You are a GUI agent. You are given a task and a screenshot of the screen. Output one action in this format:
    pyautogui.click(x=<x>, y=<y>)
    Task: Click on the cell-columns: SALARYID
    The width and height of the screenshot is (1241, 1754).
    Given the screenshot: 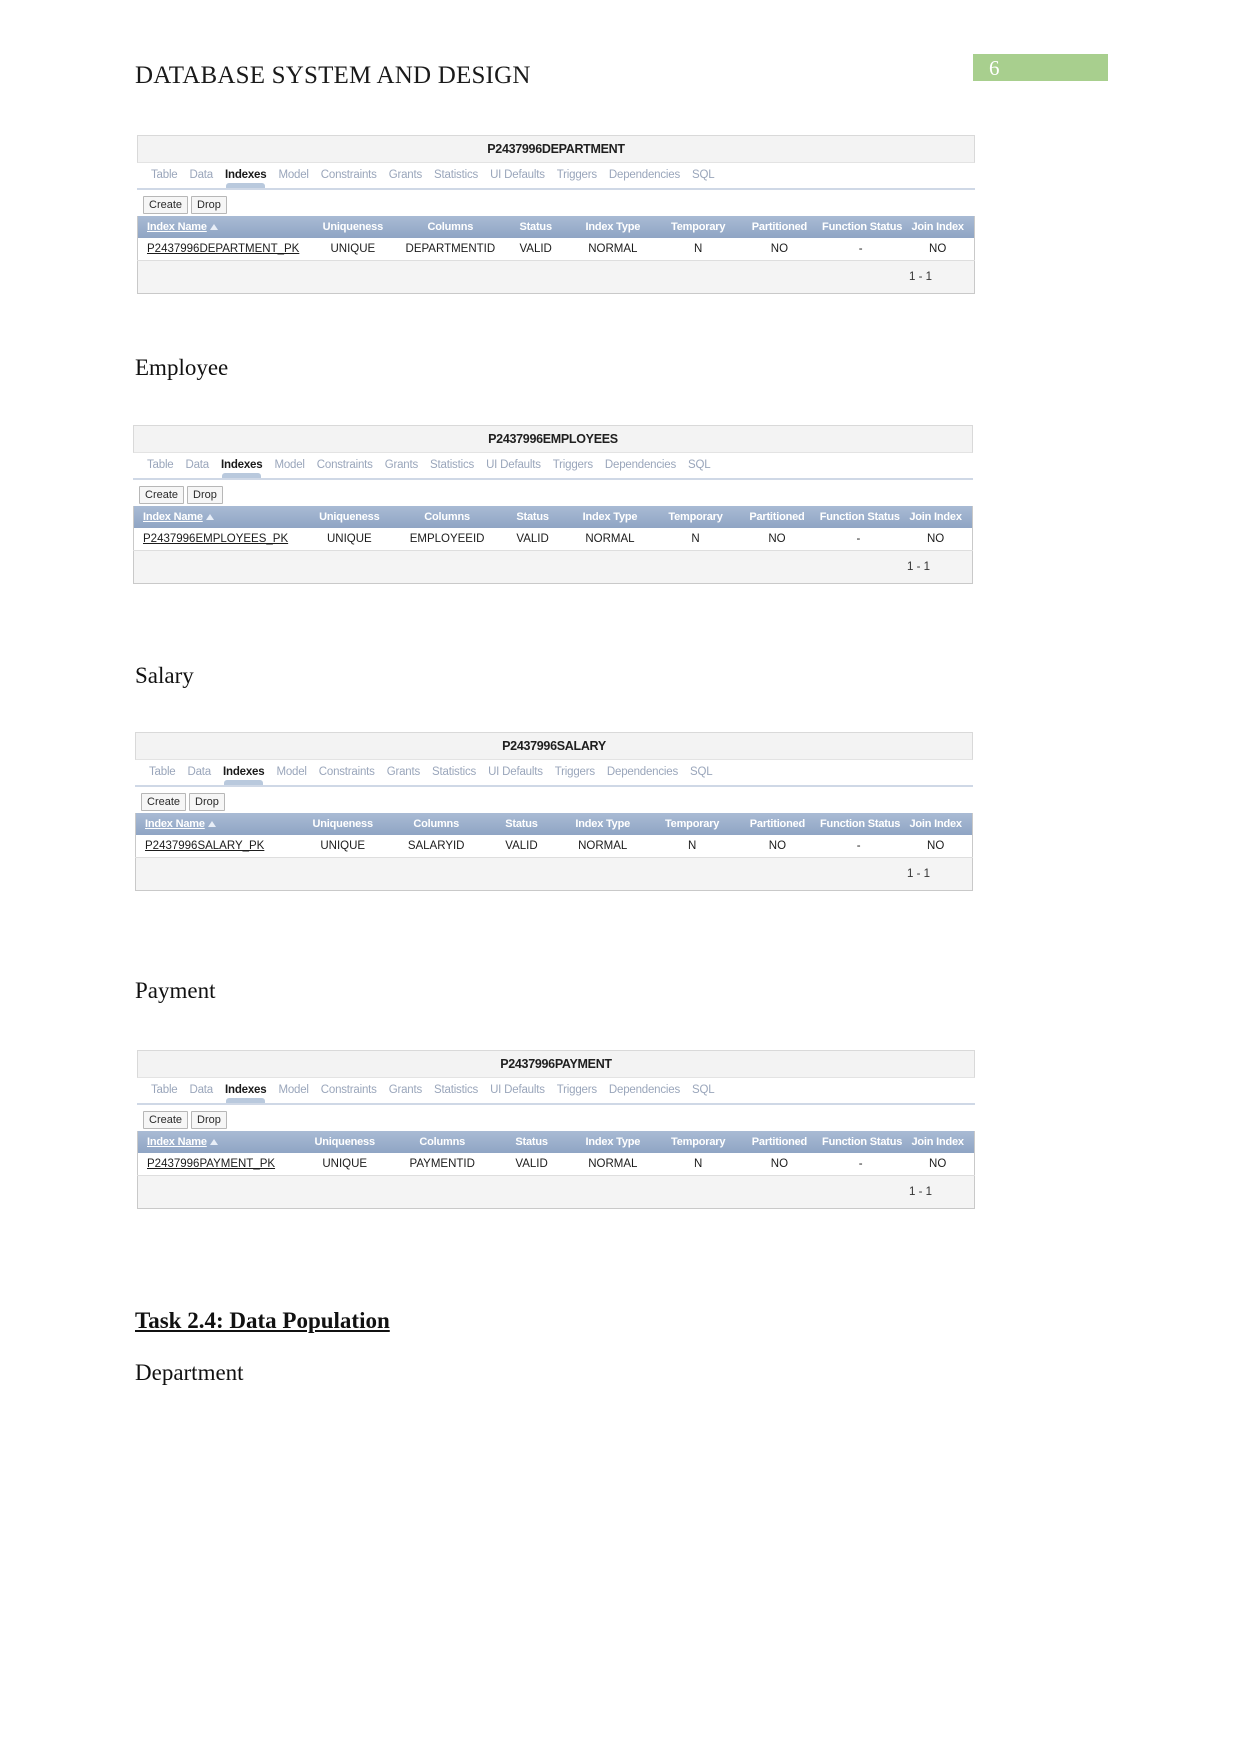 What is the action you would take?
    pyautogui.click(x=436, y=846)
    